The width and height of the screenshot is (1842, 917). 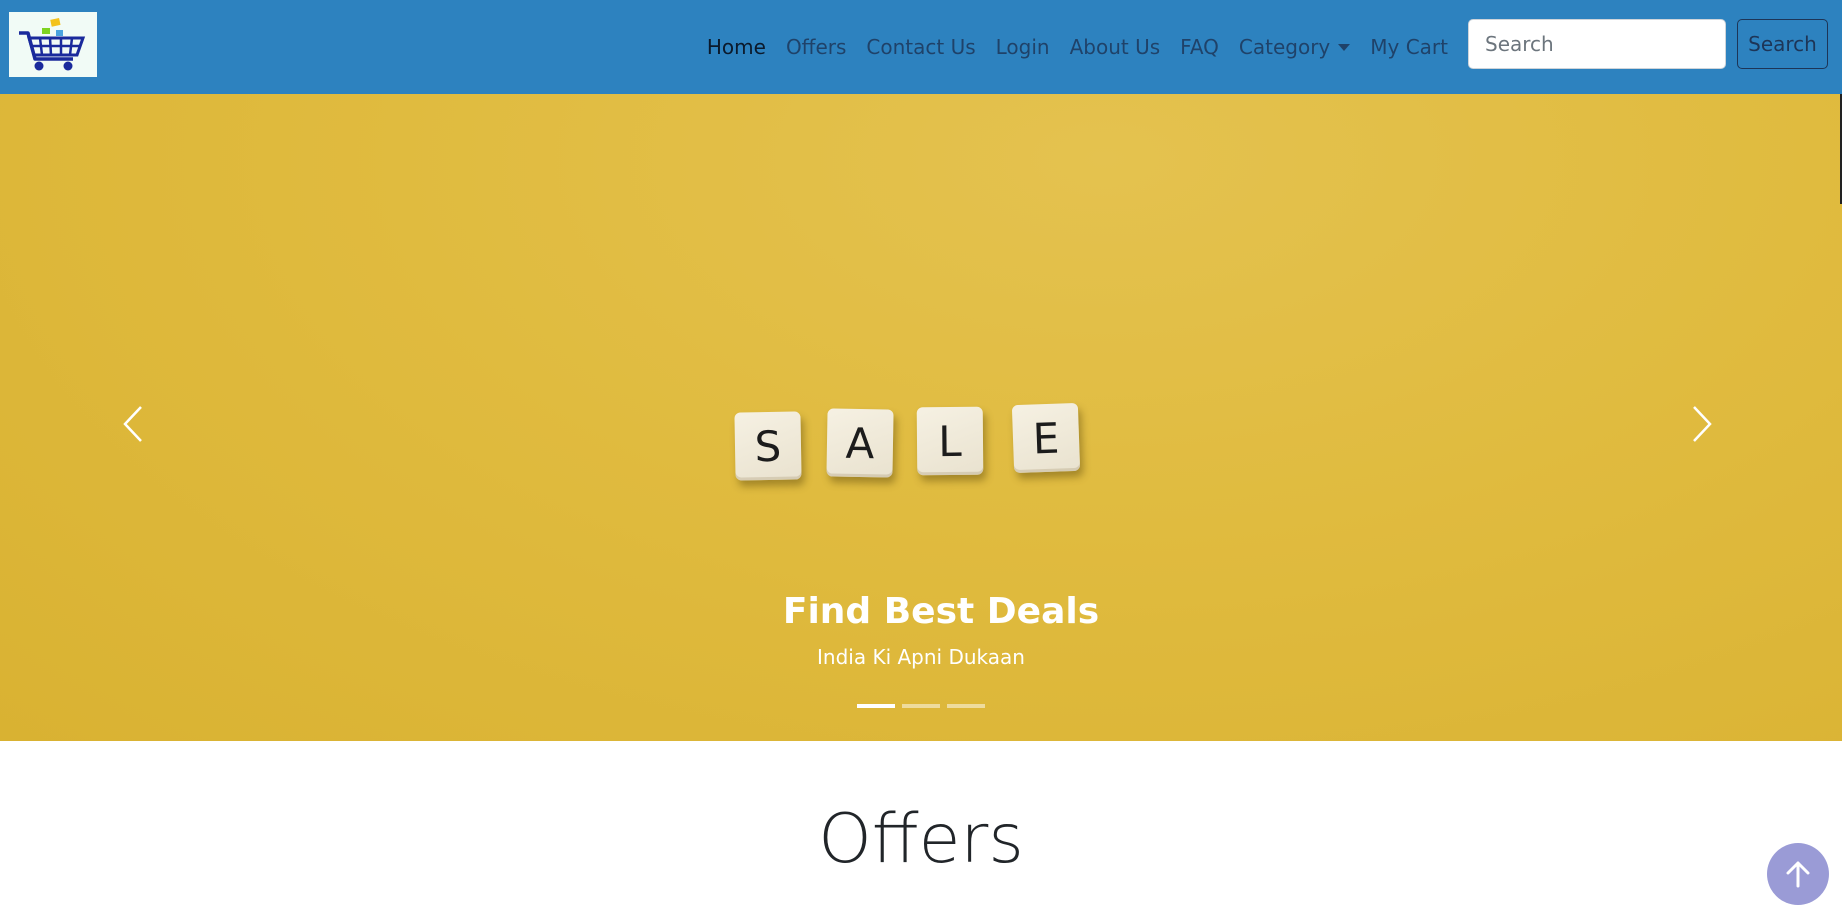 What do you see at coordinates (1115, 47) in the screenshot?
I see `nav-about-us: About Us` at bounding box center [1115, 47].